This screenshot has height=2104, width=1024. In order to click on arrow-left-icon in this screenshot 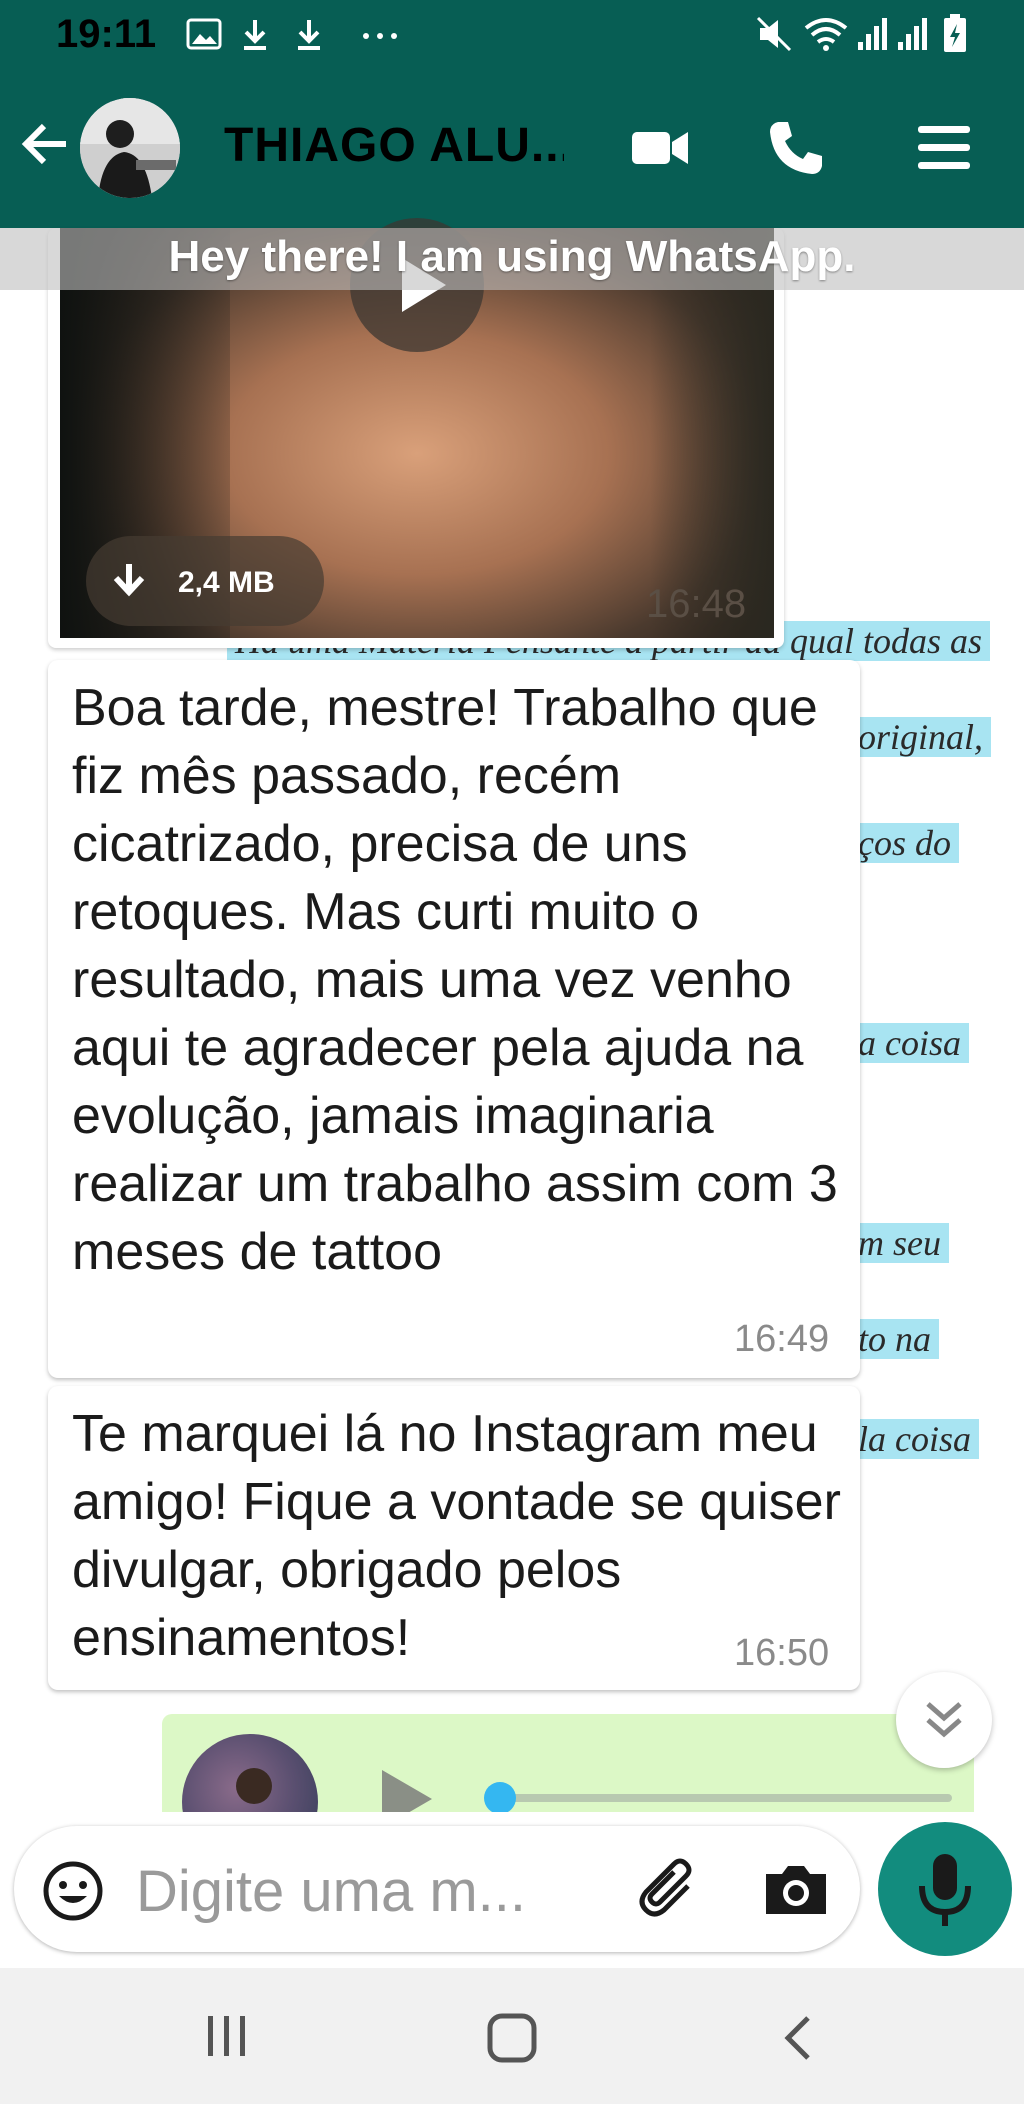, I will do `click(46, 144)`.